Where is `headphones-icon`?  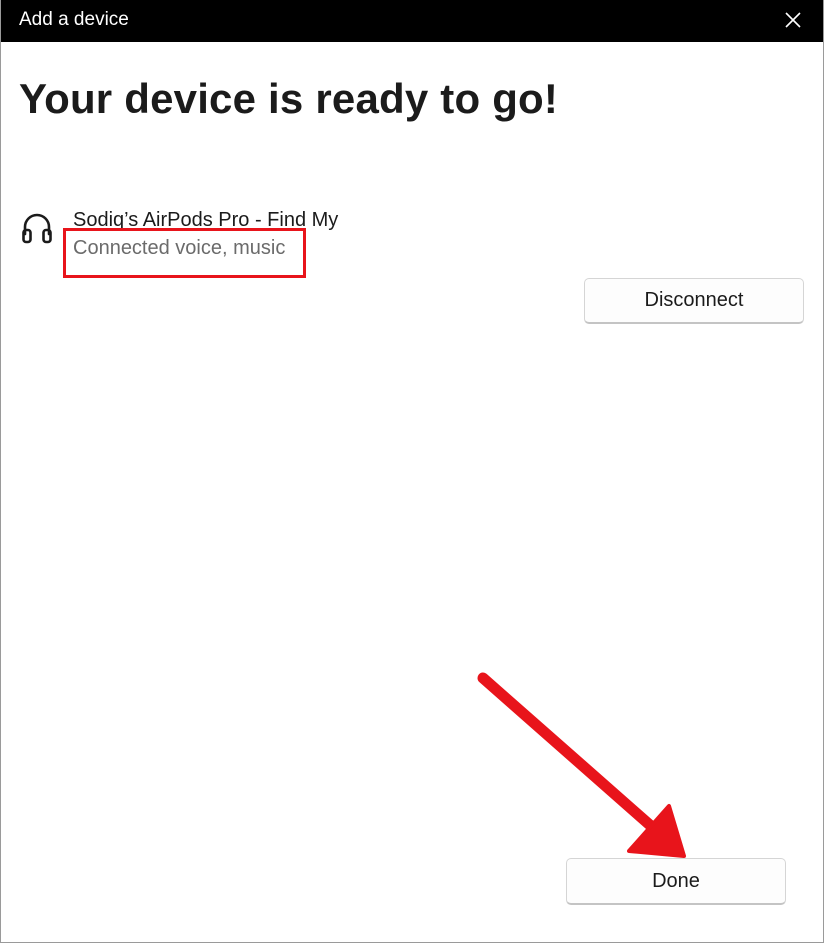 headphones-icon is located at coordinates (37, 228).